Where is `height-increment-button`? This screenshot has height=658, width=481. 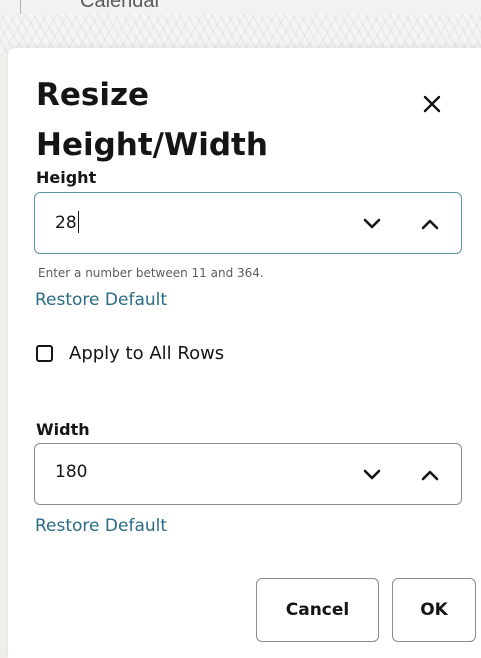 height-increment-button is located at coordinates (430, 224).